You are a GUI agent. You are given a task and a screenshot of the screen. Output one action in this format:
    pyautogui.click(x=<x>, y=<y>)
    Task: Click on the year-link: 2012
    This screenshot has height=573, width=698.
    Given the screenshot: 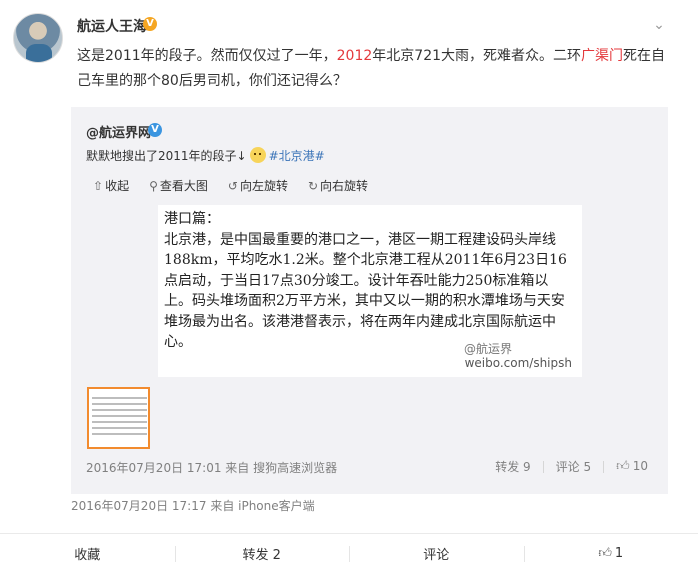 What is the action you would take?
    pyautogui.click(x=355, y=56)
    